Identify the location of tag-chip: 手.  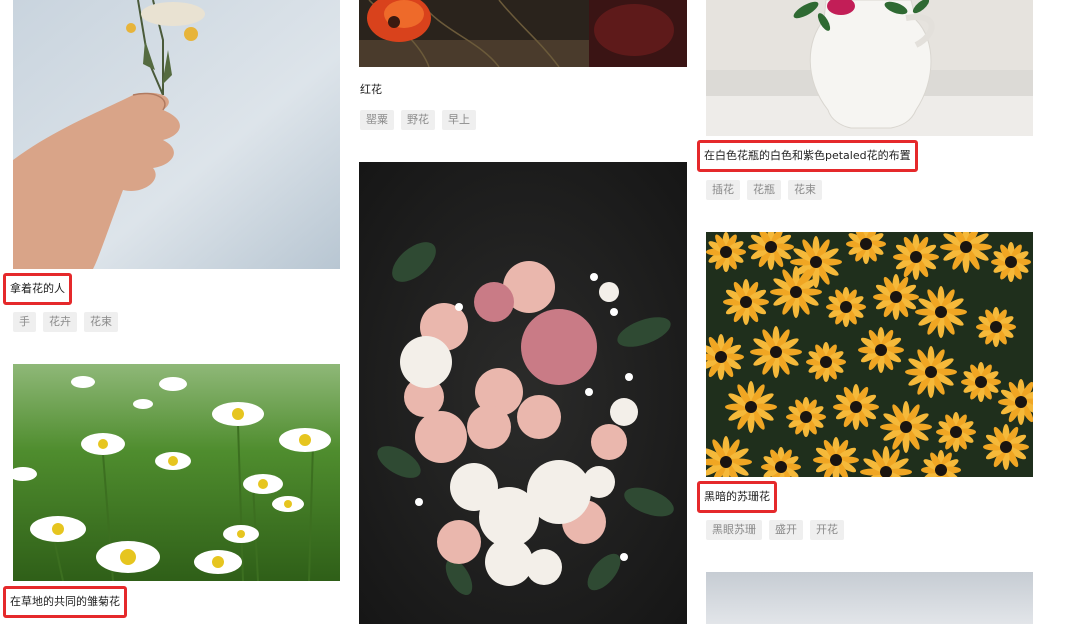
(24, 322).